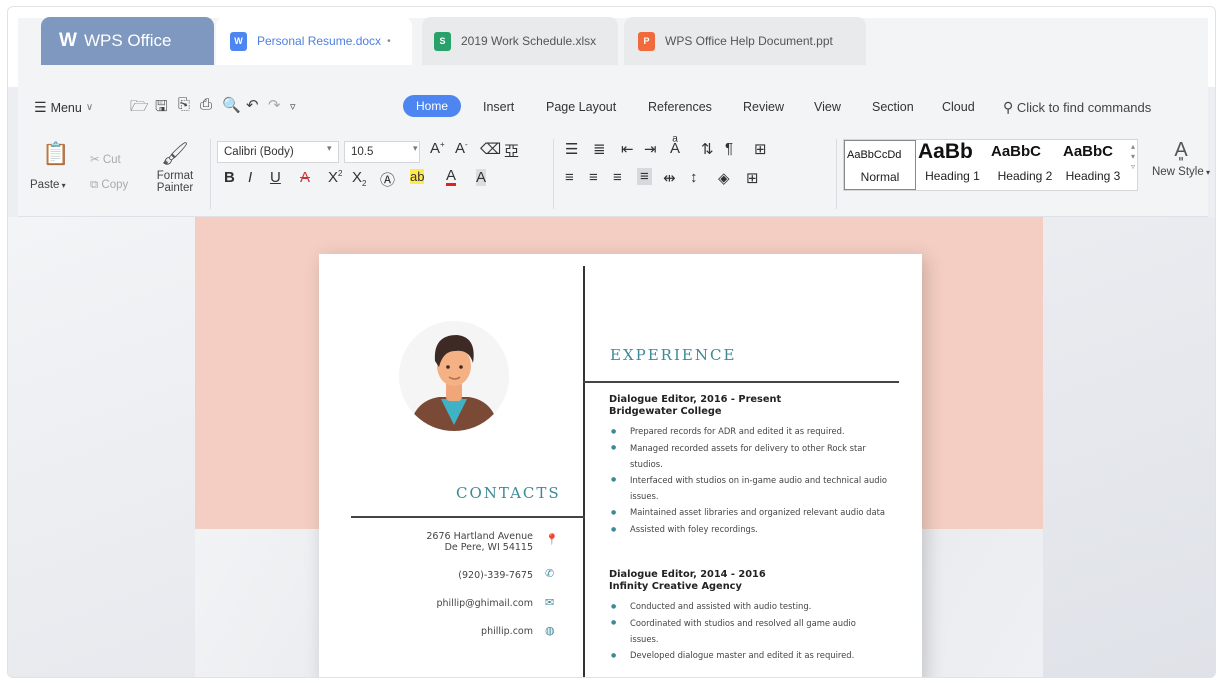 The height and width of the screenshot is (683, 1223). I want to click on tab-view: View, so click(827, 107).